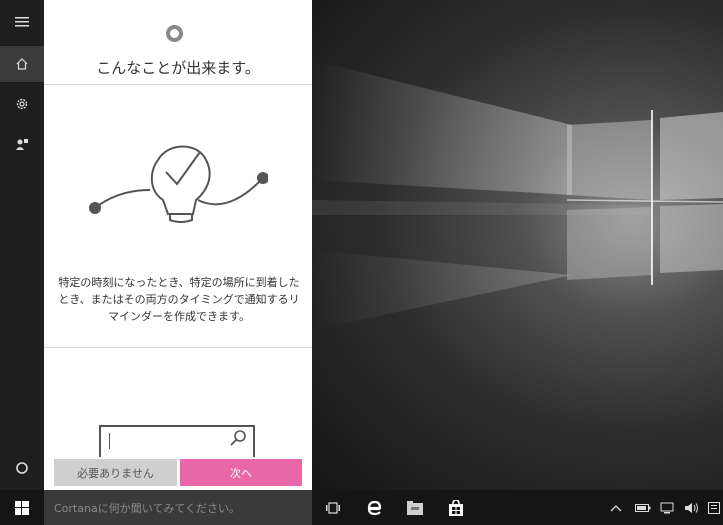 Image resolution: width=723 pixels, height=525 pixels. Describe the element at coordinates (174, 33) in the screenshot. I see `cortana-logo-icon` at that location.